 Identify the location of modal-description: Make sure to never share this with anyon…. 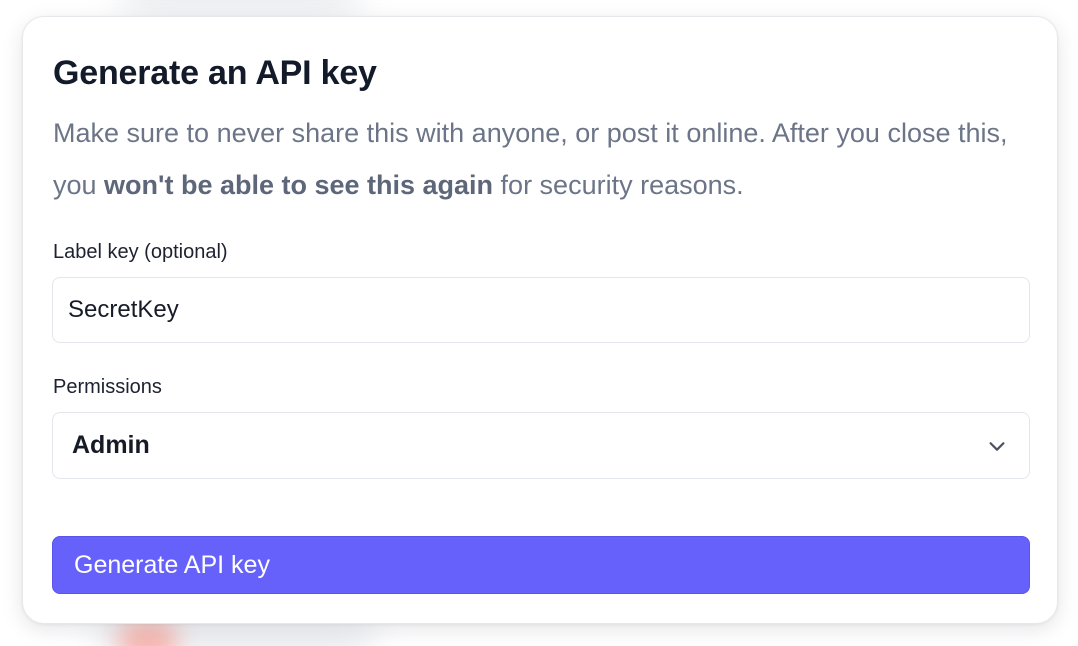
(543, 159).